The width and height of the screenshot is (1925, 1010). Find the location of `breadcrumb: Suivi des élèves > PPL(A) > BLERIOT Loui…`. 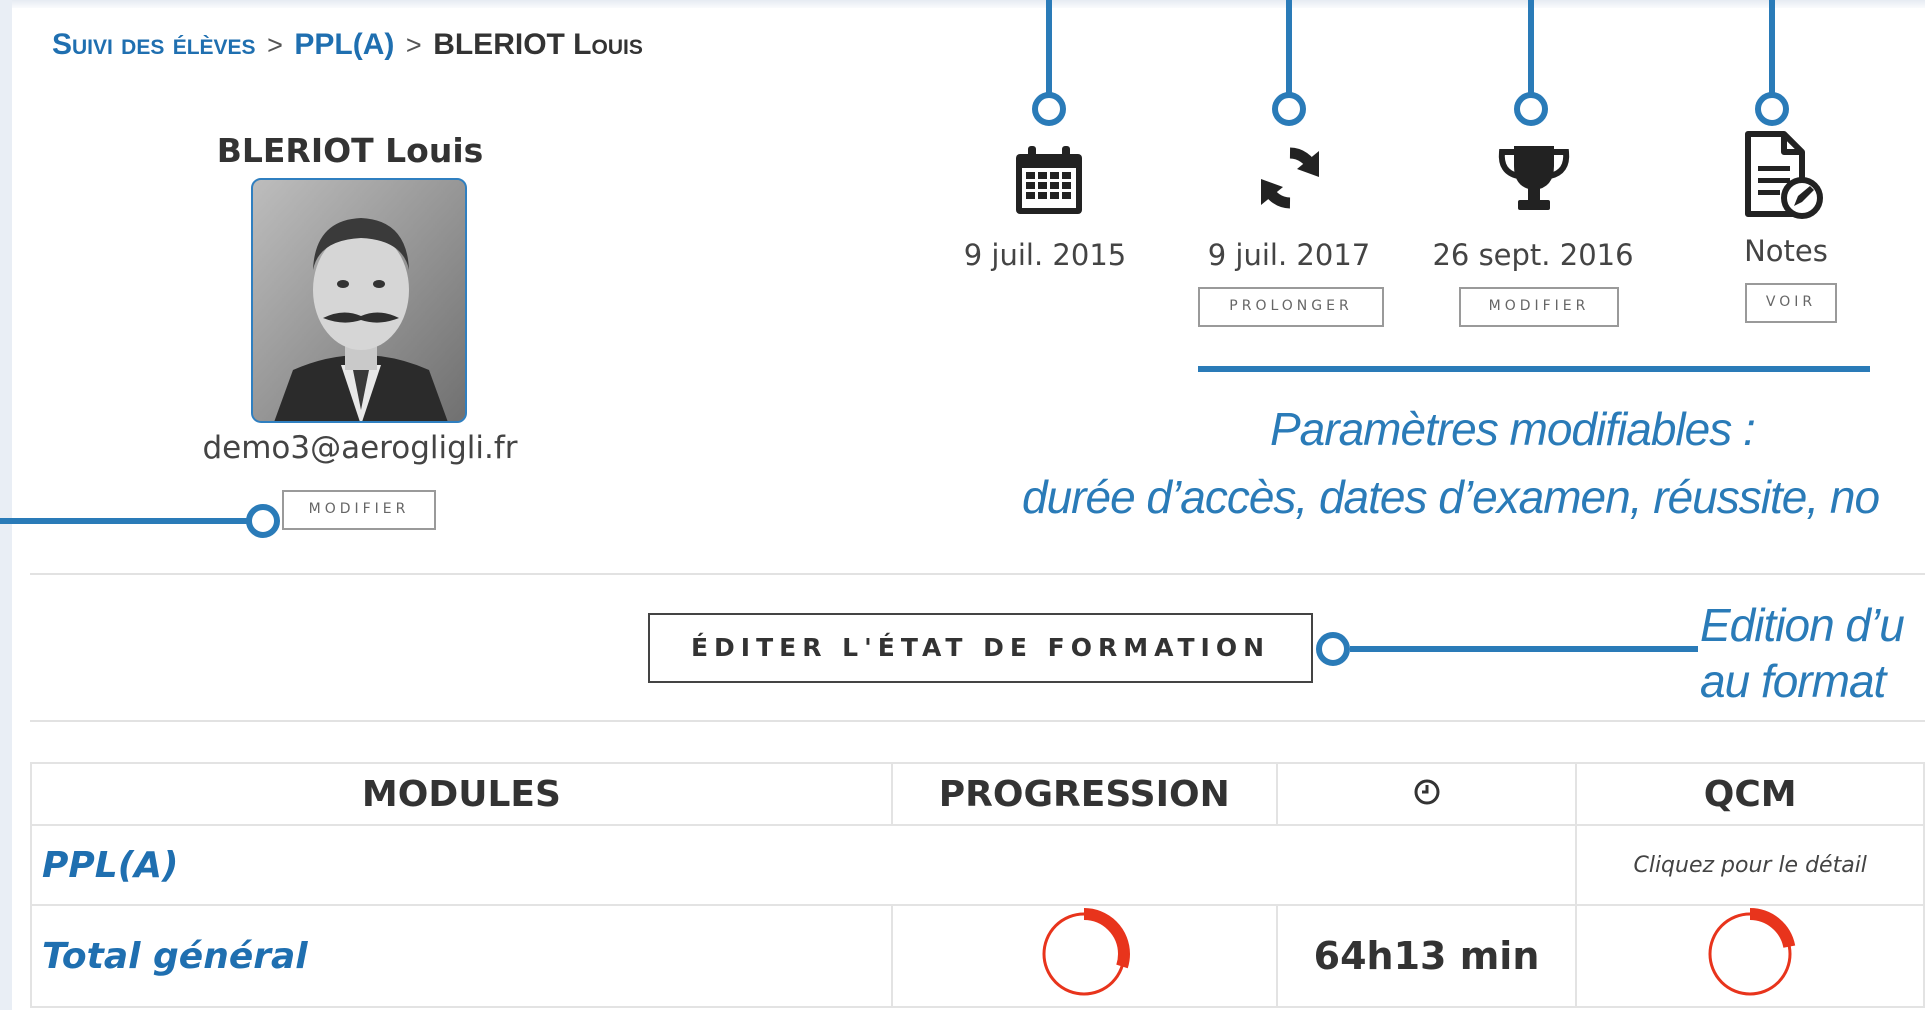

breadcrumb: Suivi des élèves > PPL(A) > BLERIOT Loui… is located at coordinates (347, 45).